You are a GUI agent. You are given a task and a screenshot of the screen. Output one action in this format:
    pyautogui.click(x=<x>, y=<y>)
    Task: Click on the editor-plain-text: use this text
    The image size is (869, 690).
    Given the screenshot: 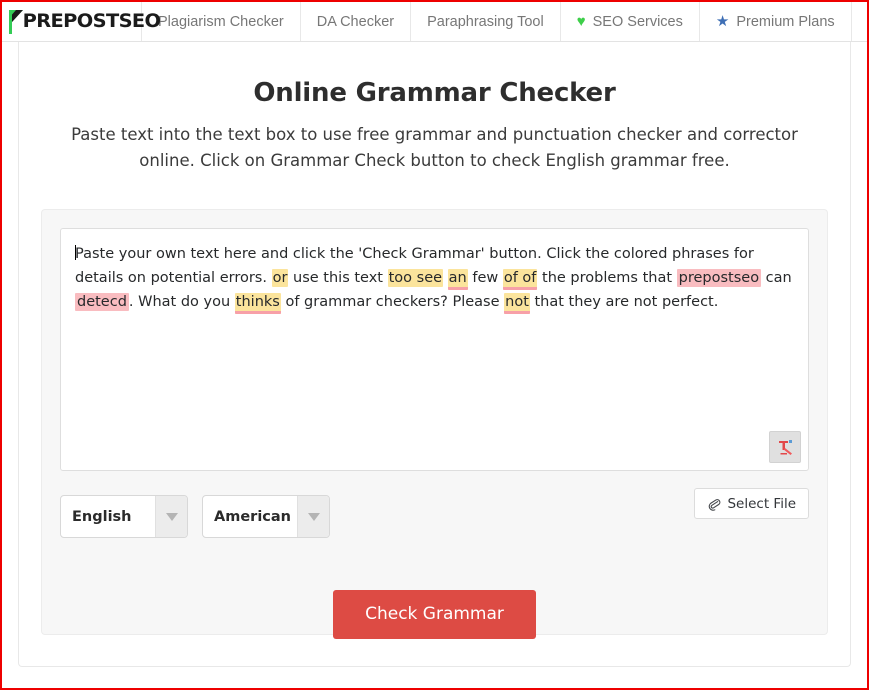 What is the action you would take?
    pyautogui.click(x=338, y=278)
    